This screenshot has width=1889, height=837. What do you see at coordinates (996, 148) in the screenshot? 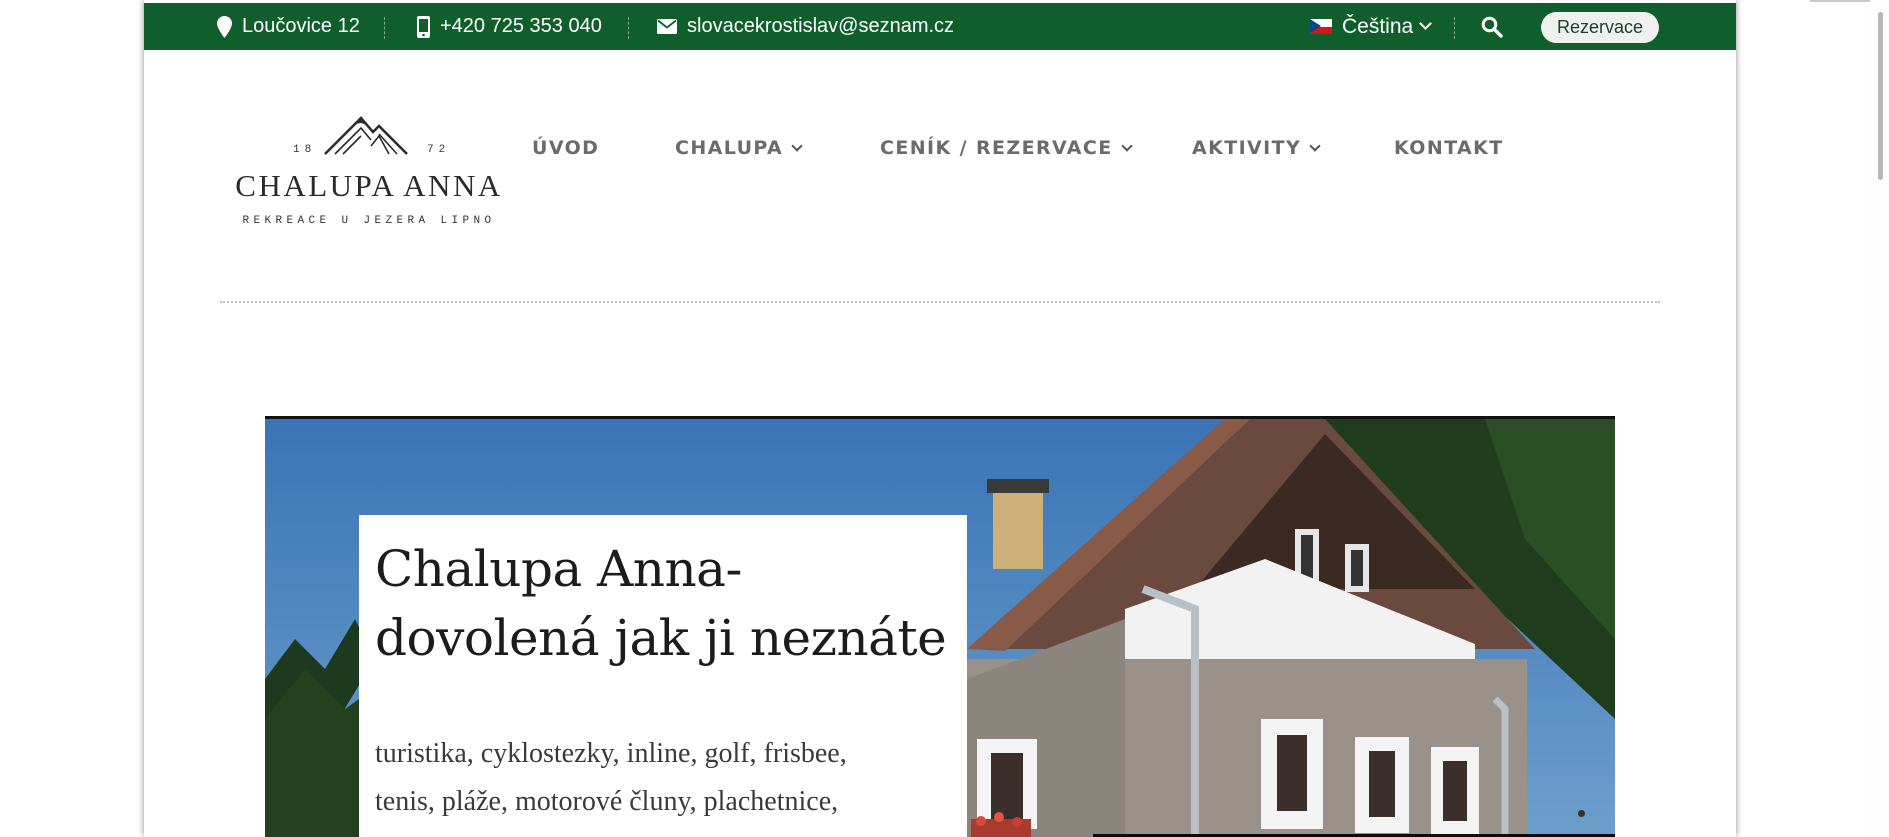
I see `nav-item-label: CENÍK / REZERVACE` at bounding box center [996, 148].